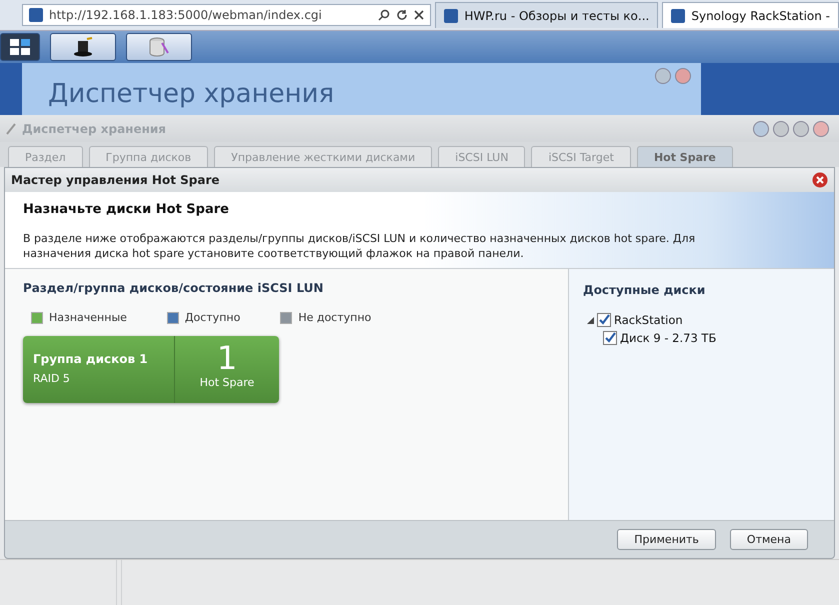  I want to click on step-heading: Назначьте диски Hot Spare, so click(126, 209).